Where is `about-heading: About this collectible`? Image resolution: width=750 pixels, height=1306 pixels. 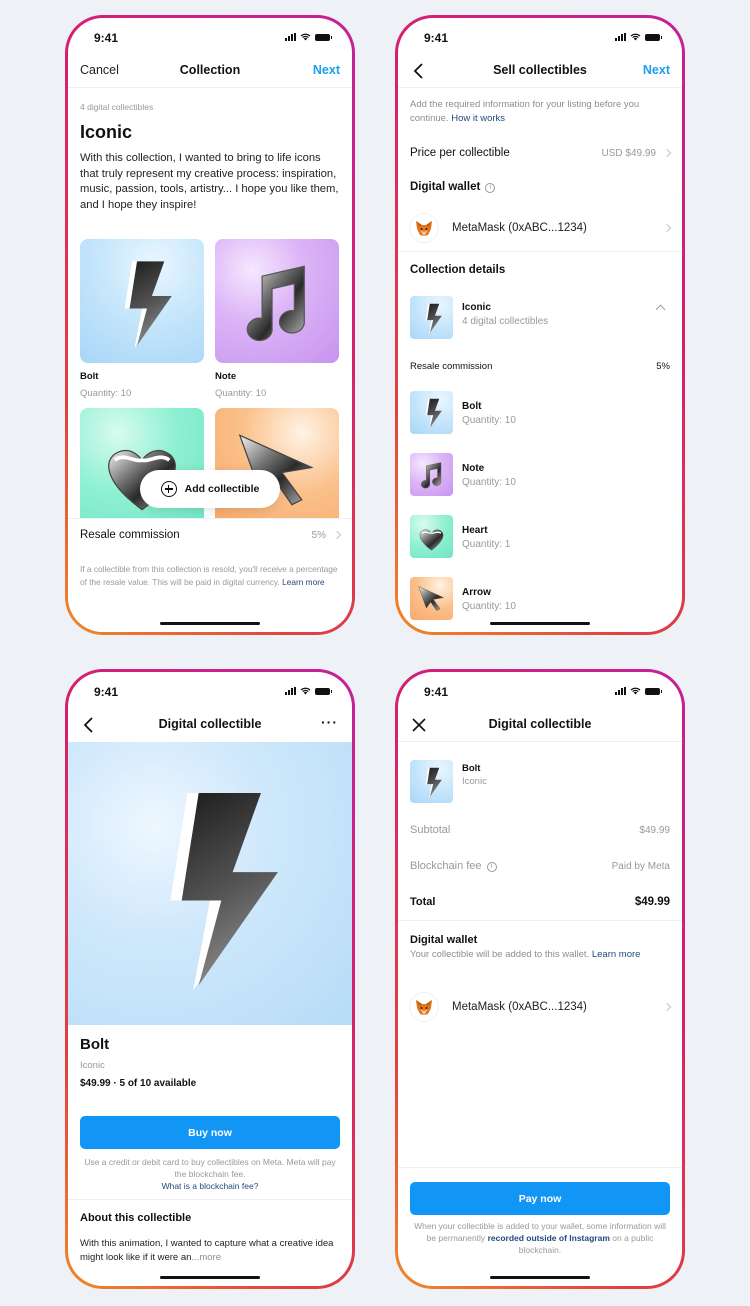 about-heading: About this collectible is located at coordinates (136, 1218).